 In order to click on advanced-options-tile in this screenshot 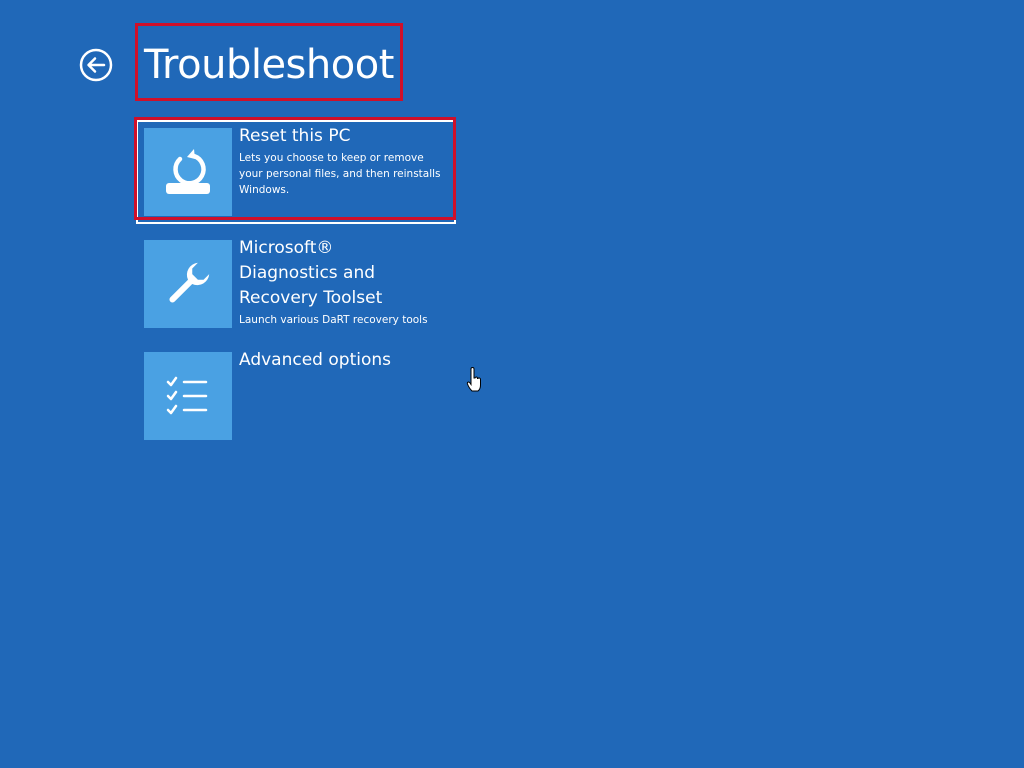, I will do `click(188, 396)`.